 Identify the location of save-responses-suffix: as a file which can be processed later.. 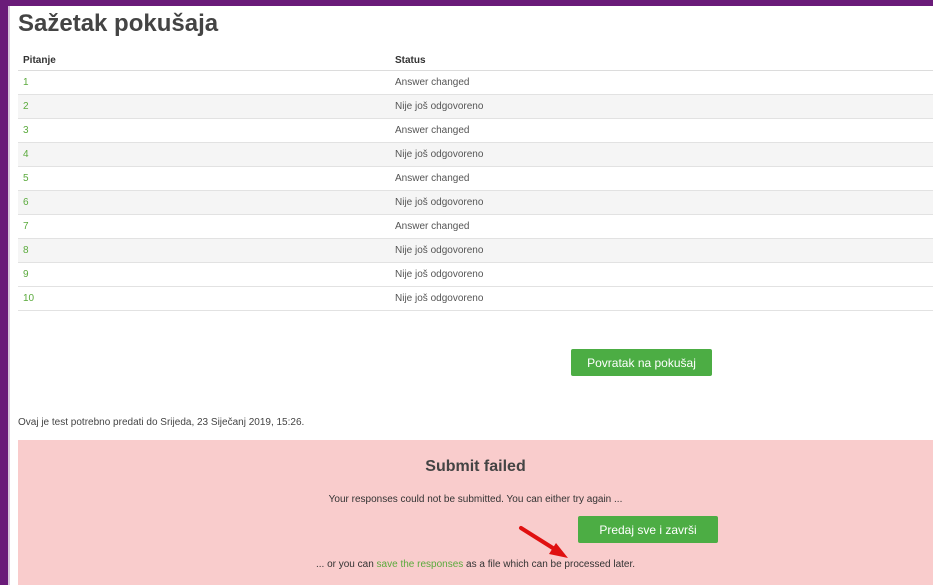
(549, 564).